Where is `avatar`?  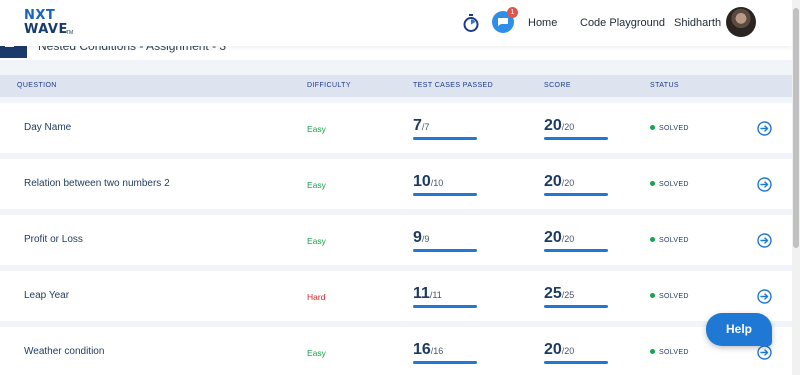
avatar is located at coordinates (741, 22).